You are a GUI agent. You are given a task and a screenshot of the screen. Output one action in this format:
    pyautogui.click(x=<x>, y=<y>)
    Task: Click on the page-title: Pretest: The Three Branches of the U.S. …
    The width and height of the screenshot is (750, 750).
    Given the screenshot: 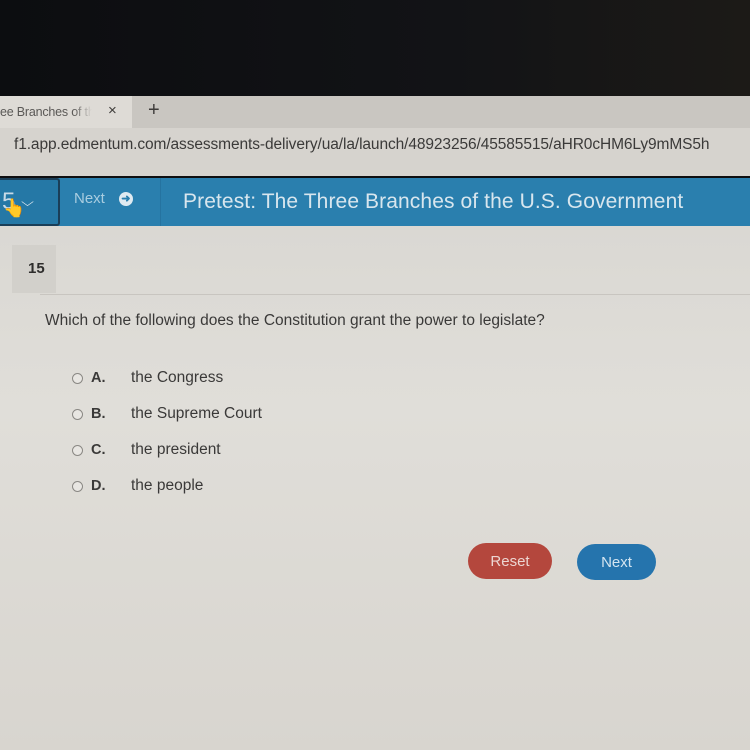 What is the action you would take?
    pyautogui.click(x=433, y=201)
    